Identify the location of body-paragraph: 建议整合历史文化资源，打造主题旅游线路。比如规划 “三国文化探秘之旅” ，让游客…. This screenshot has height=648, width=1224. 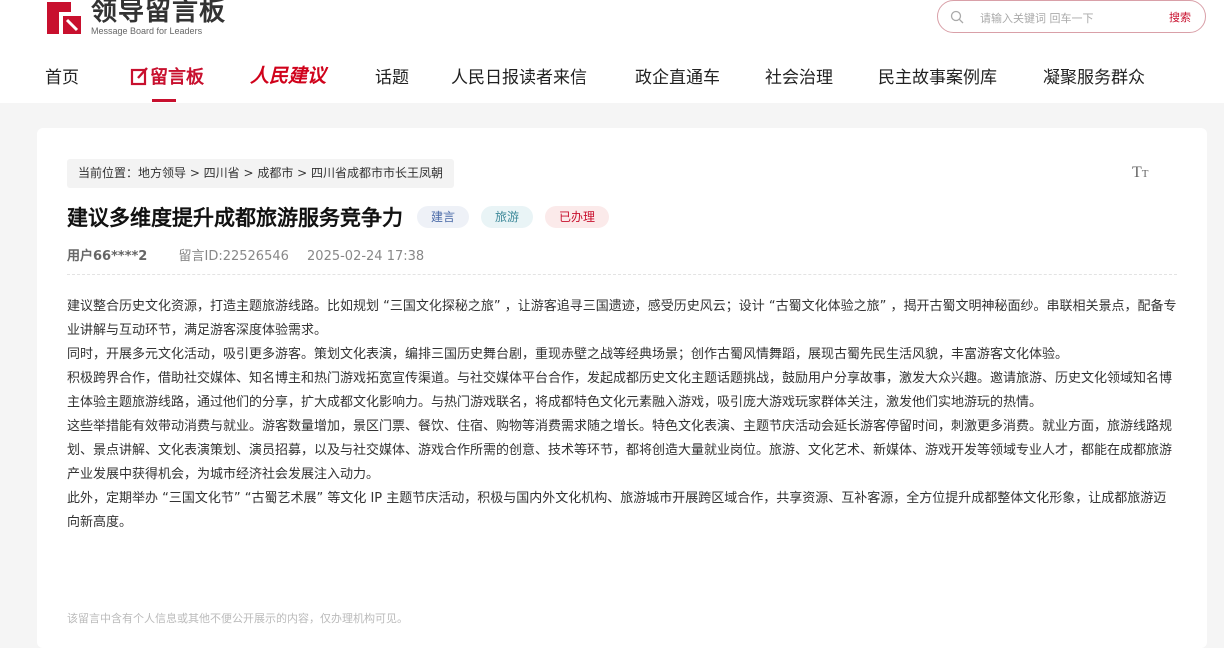
(622, 318).